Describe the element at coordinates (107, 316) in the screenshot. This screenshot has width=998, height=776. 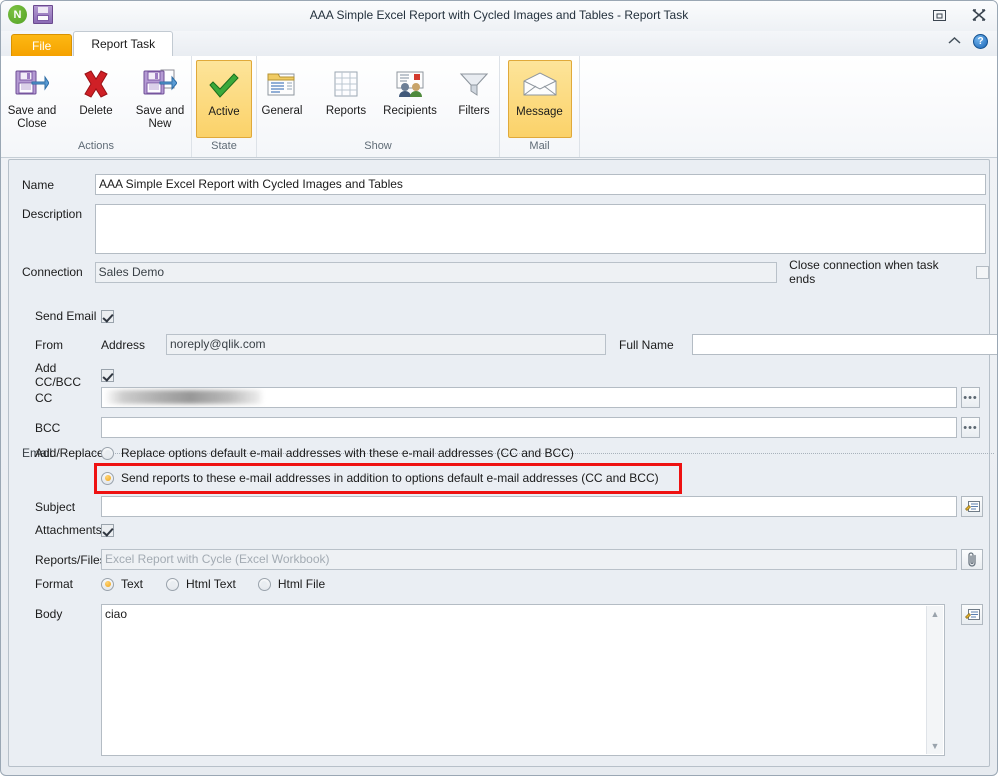
I see `send-email-checkbox` at that location.